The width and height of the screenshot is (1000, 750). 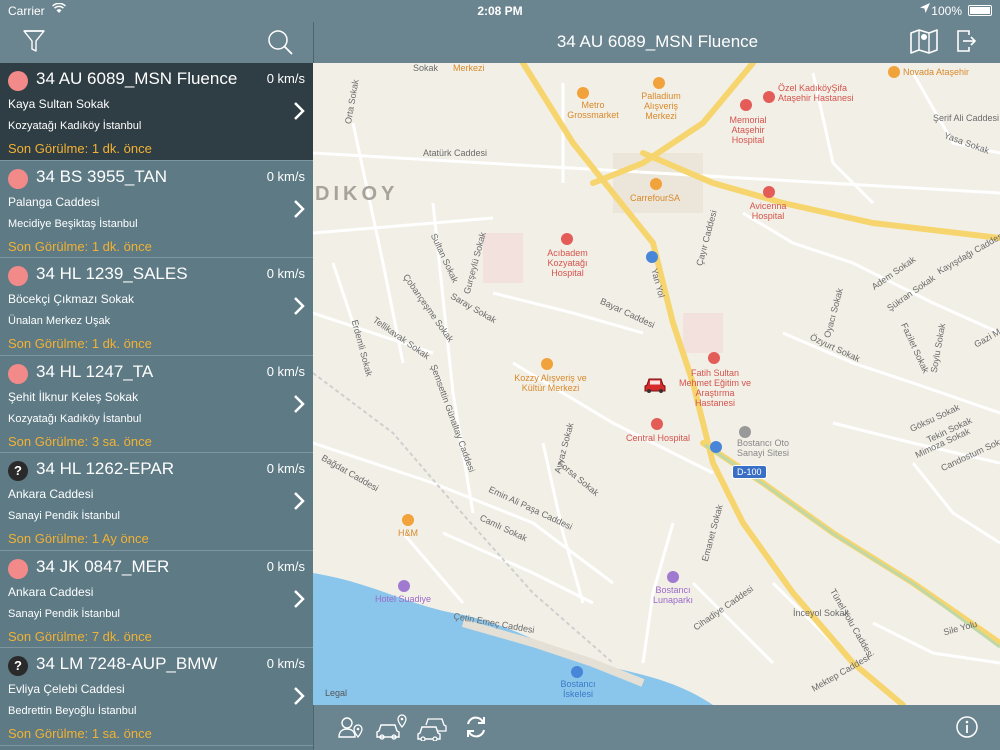 I want to click on list-header, so click(x=156, y=42).